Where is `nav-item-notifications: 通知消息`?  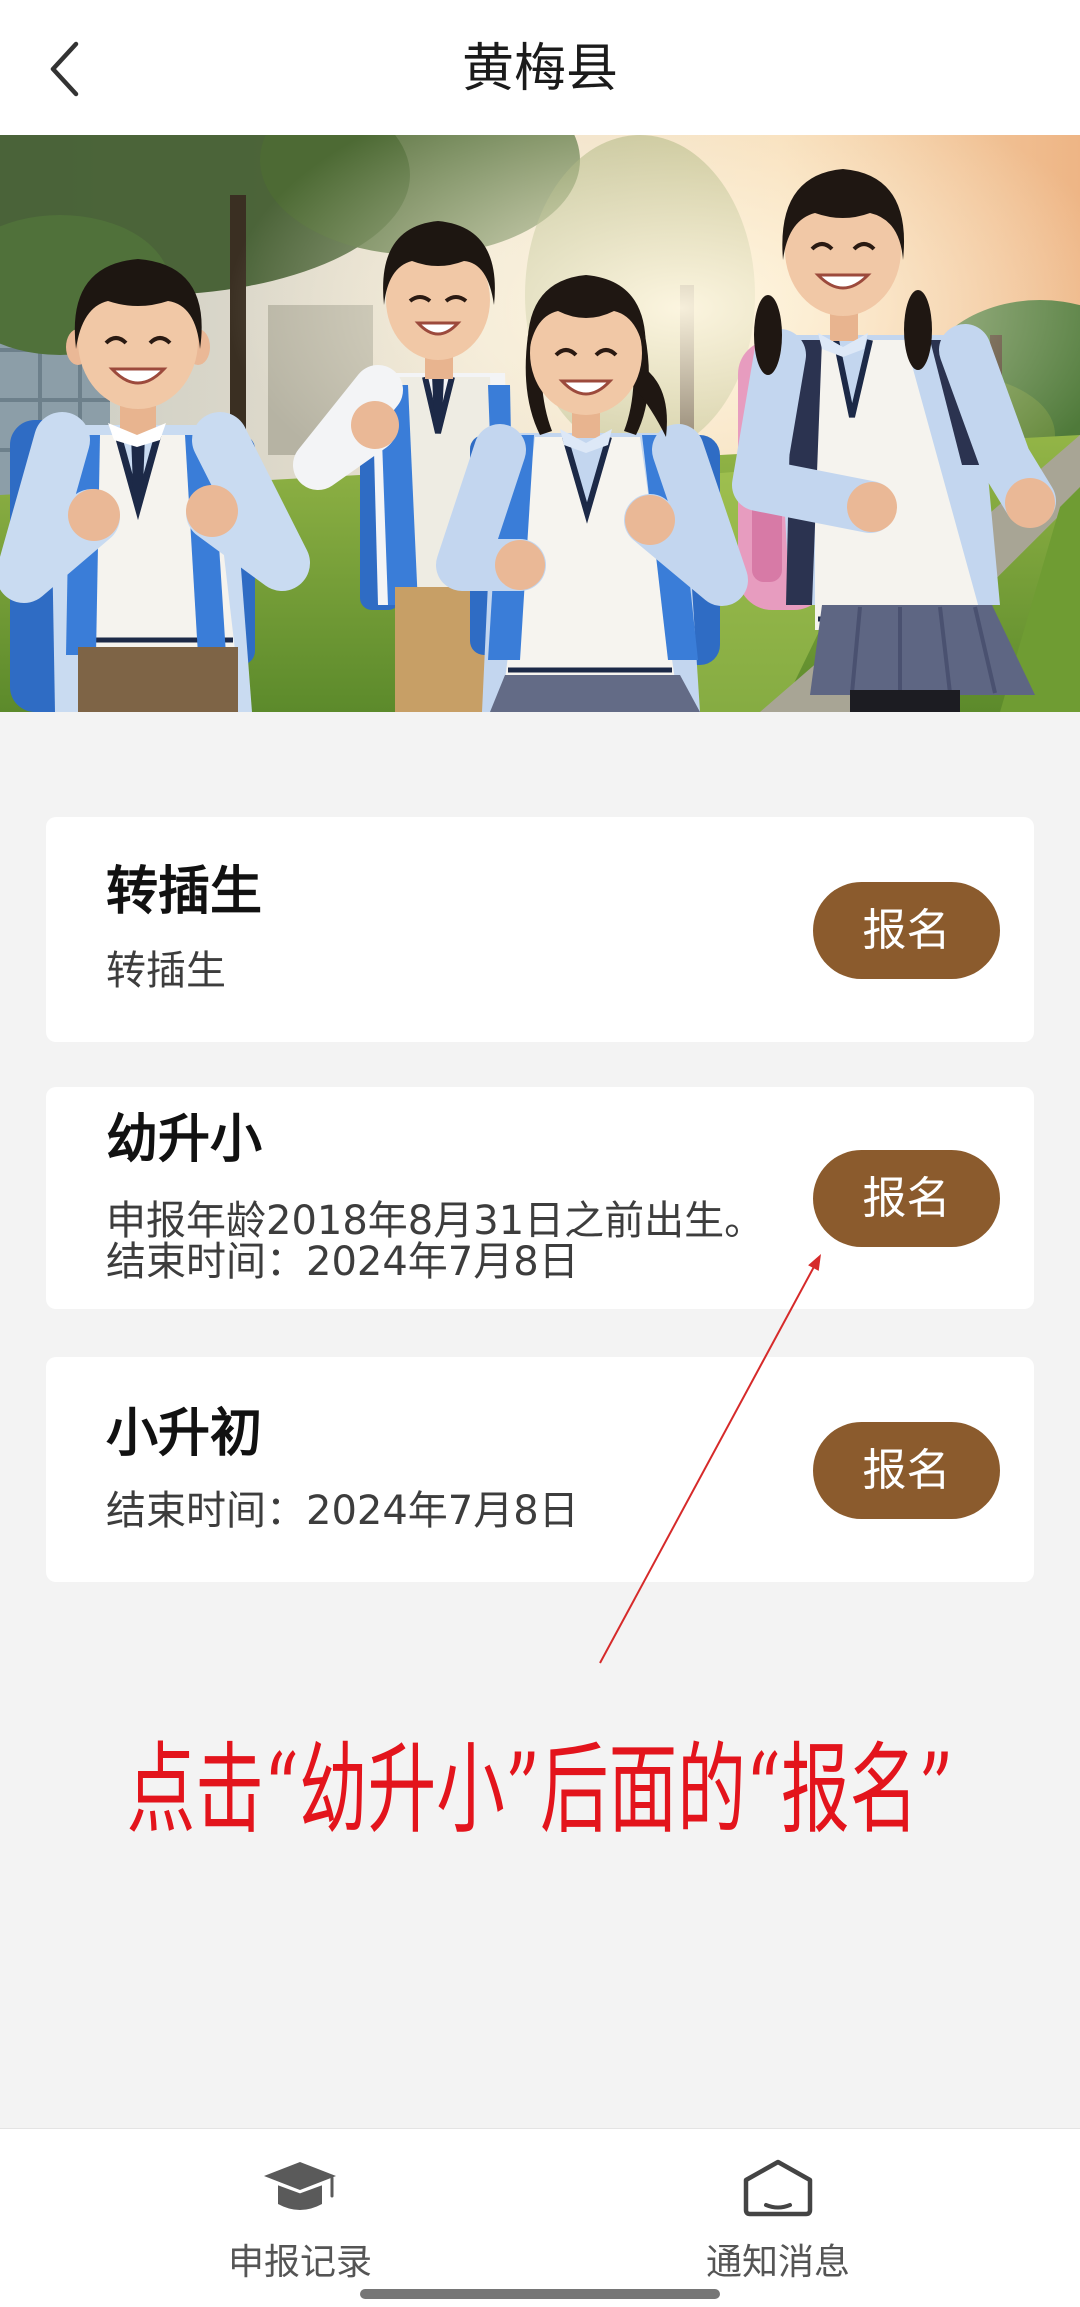
nav-item-notifications: 通知消息 is located at coordinates (778, 2218).